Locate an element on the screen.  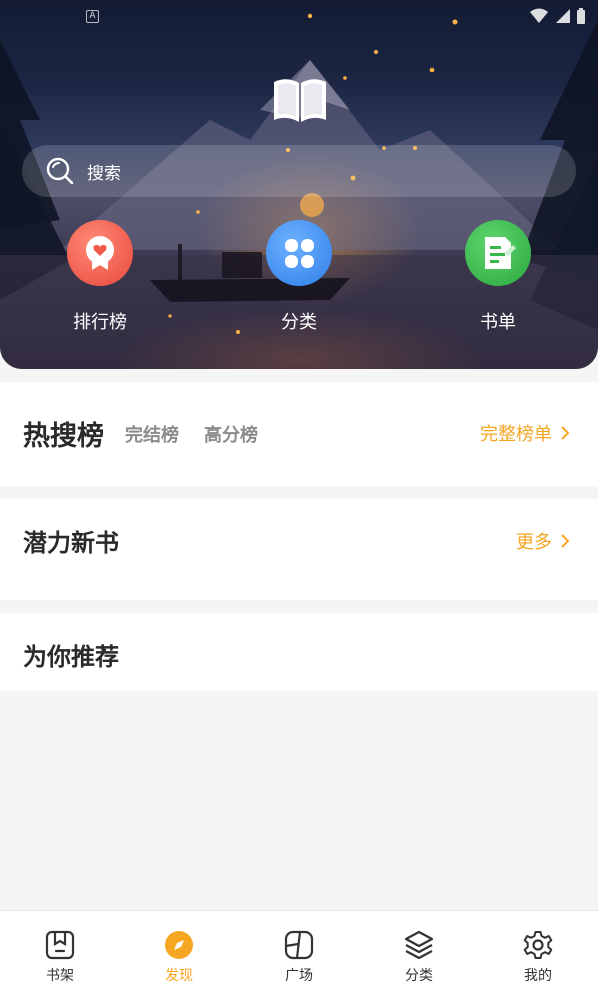
hot-search-title: 热搜榜 is located at coordinates (63, 433).